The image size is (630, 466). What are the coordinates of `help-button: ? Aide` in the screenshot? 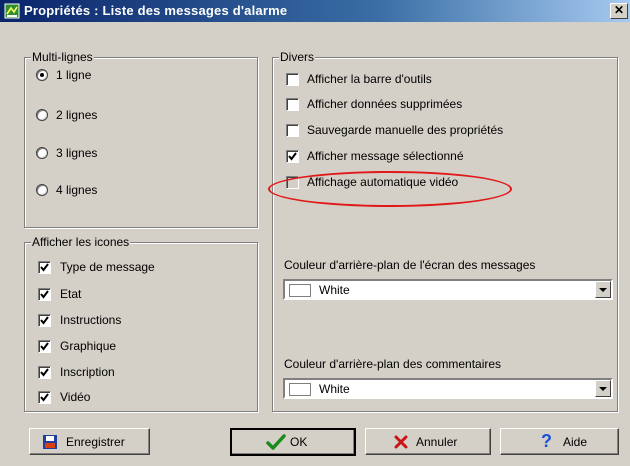 It's located at (559, 441).